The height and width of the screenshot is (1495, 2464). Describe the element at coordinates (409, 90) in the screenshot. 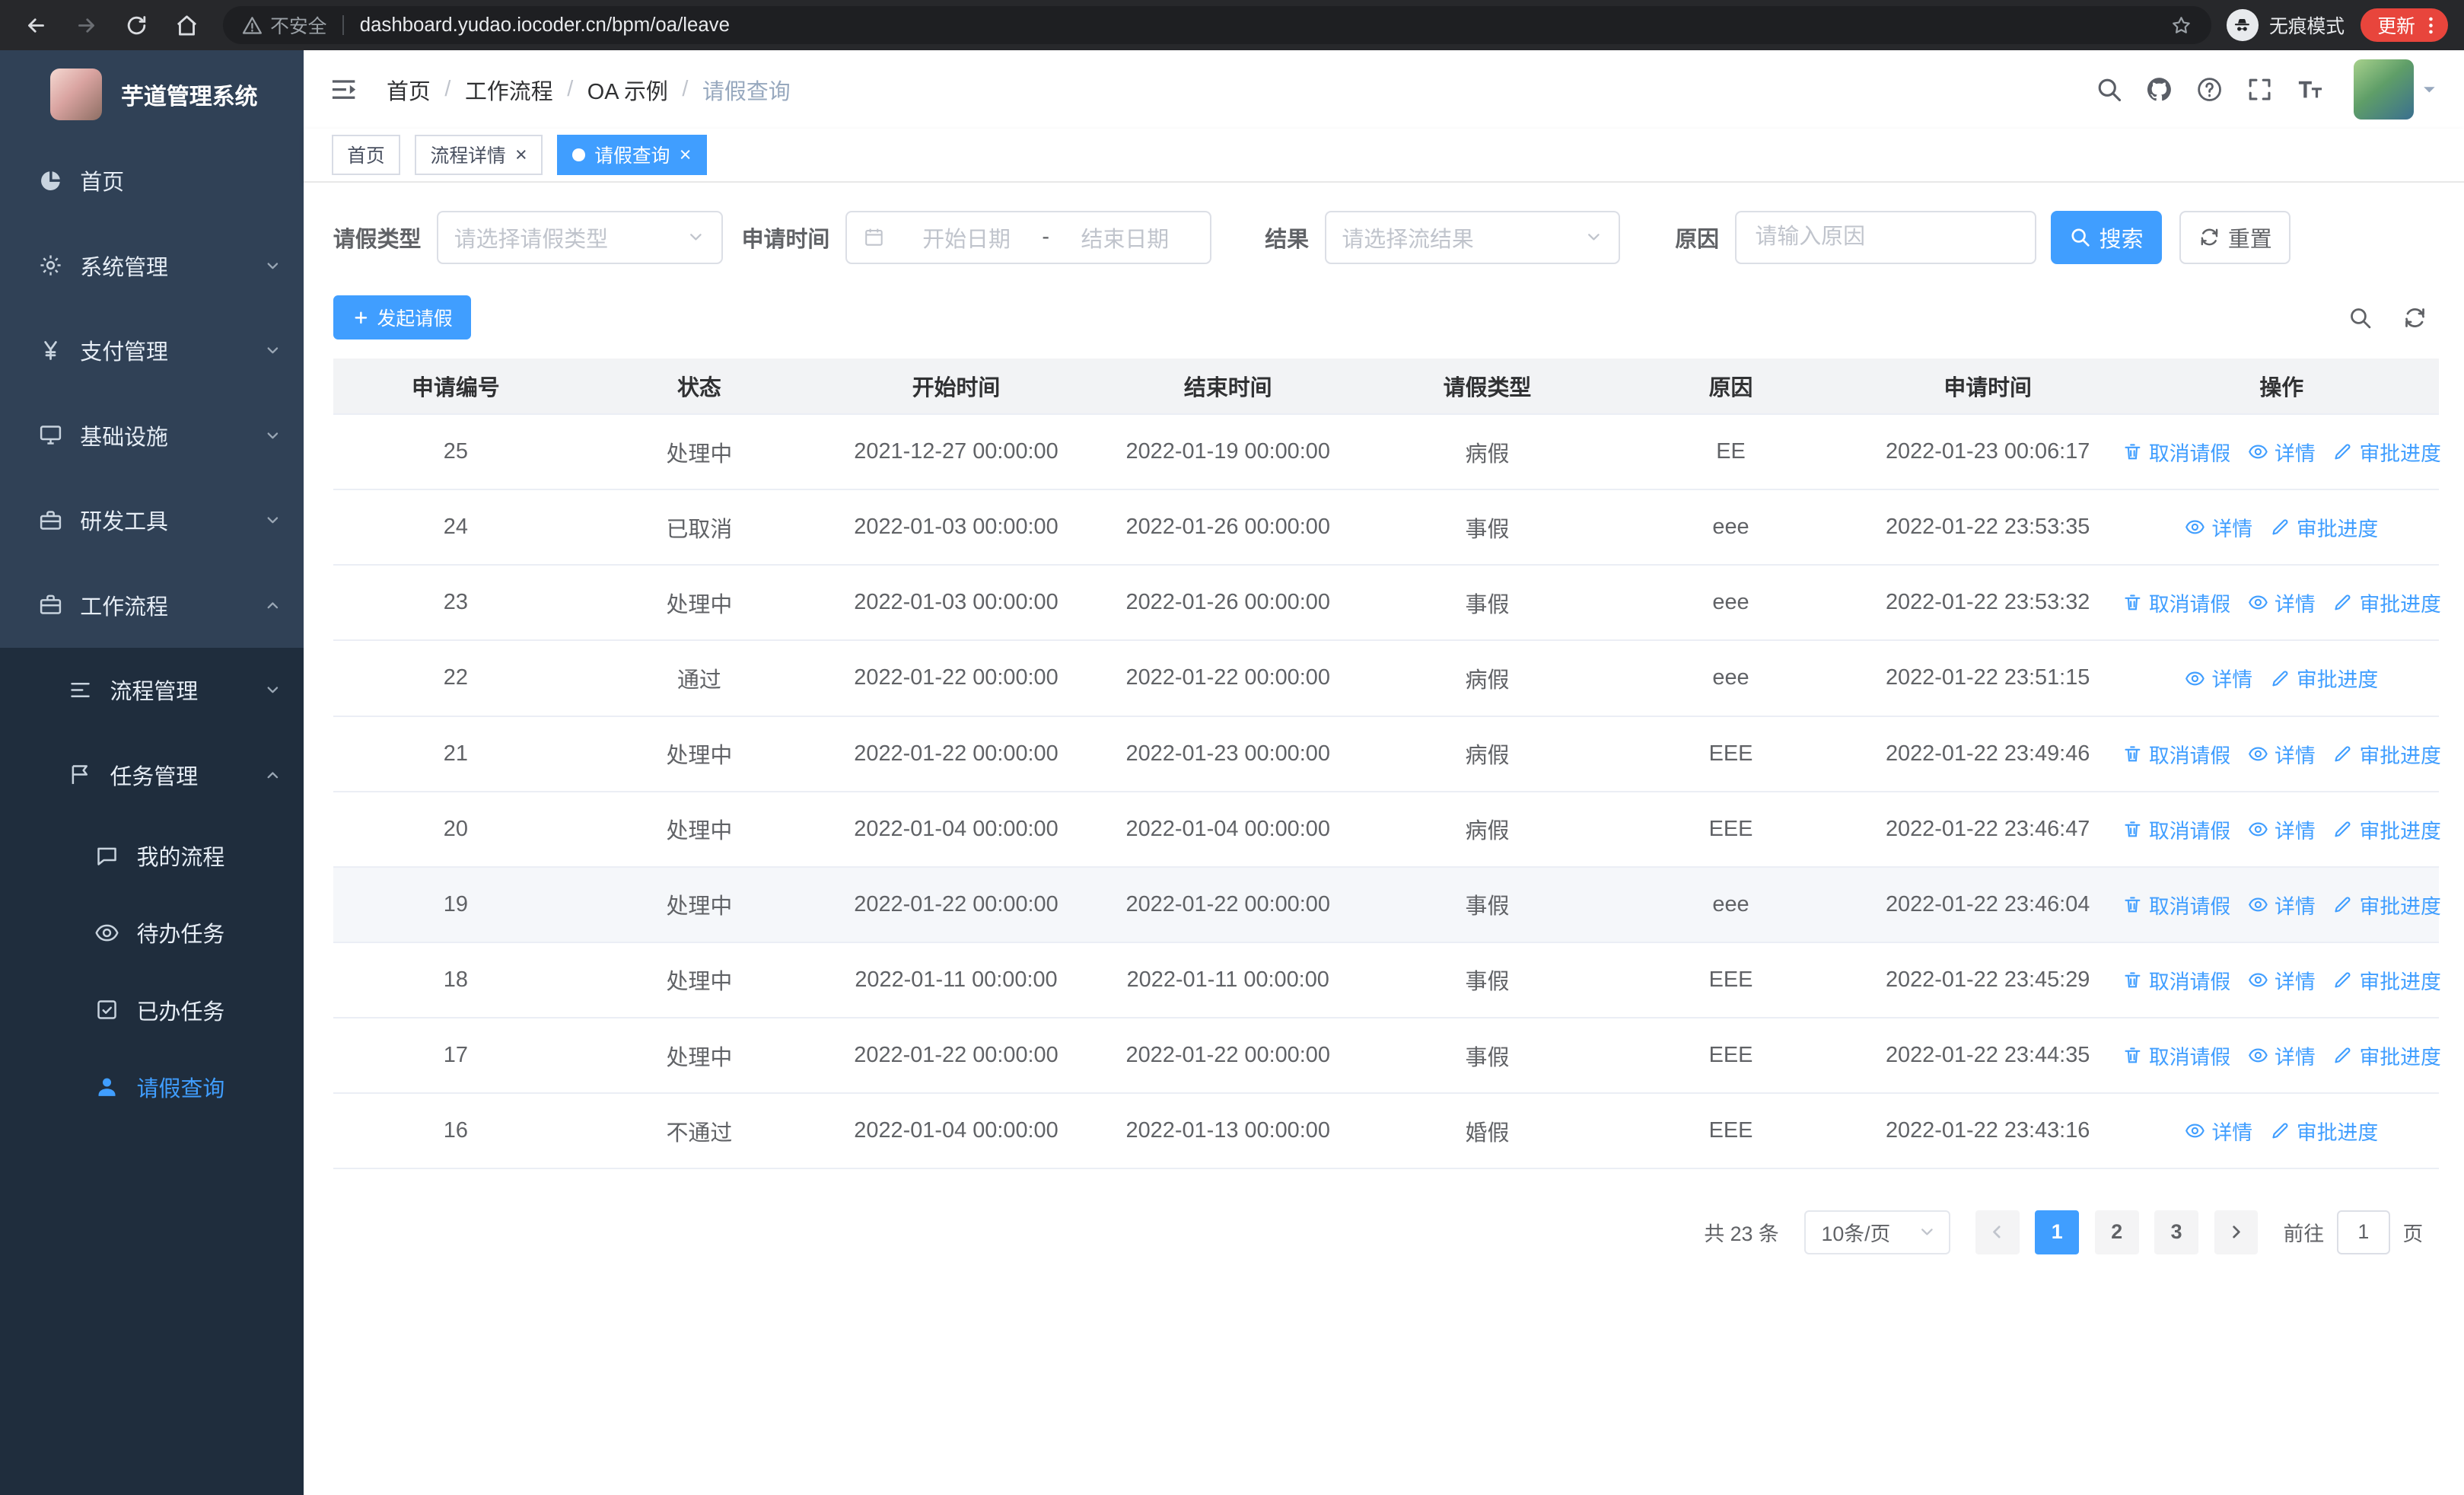

I see `breadcrumb-item: 首页` at that location.